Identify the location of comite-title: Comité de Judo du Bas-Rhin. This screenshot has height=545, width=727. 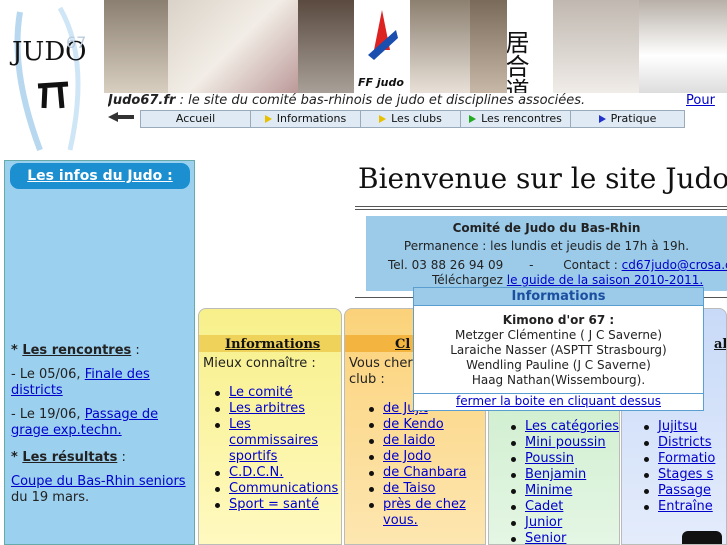
(546, 228).